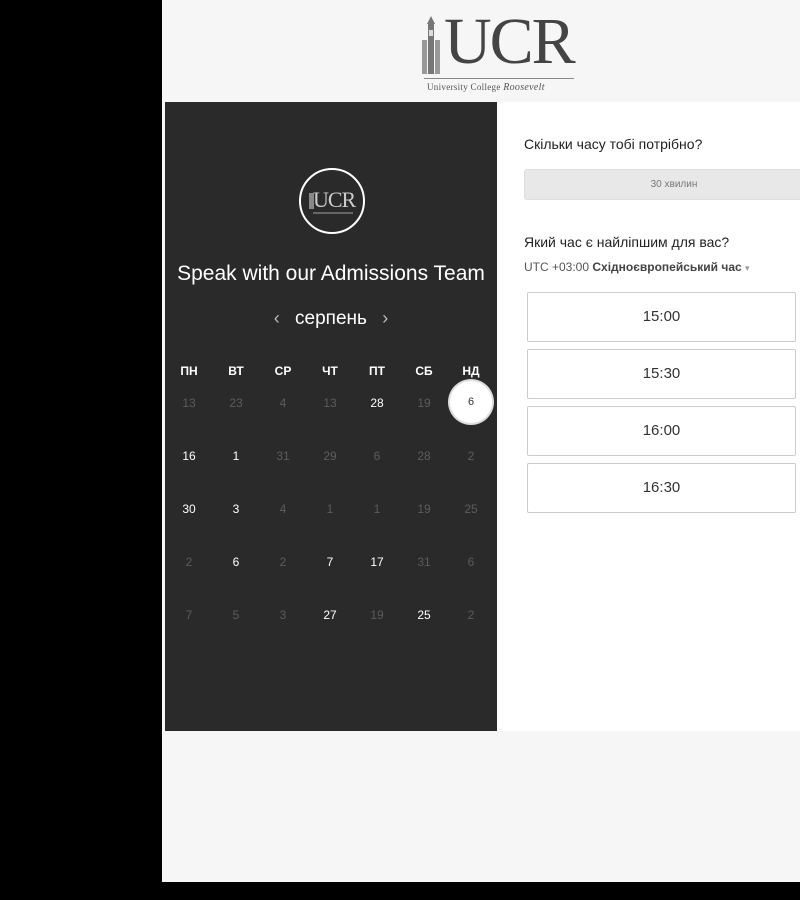  I want to click on timezone-selector: UTC +03:00 Східноєвропейський час ▾, so click(637, 267).